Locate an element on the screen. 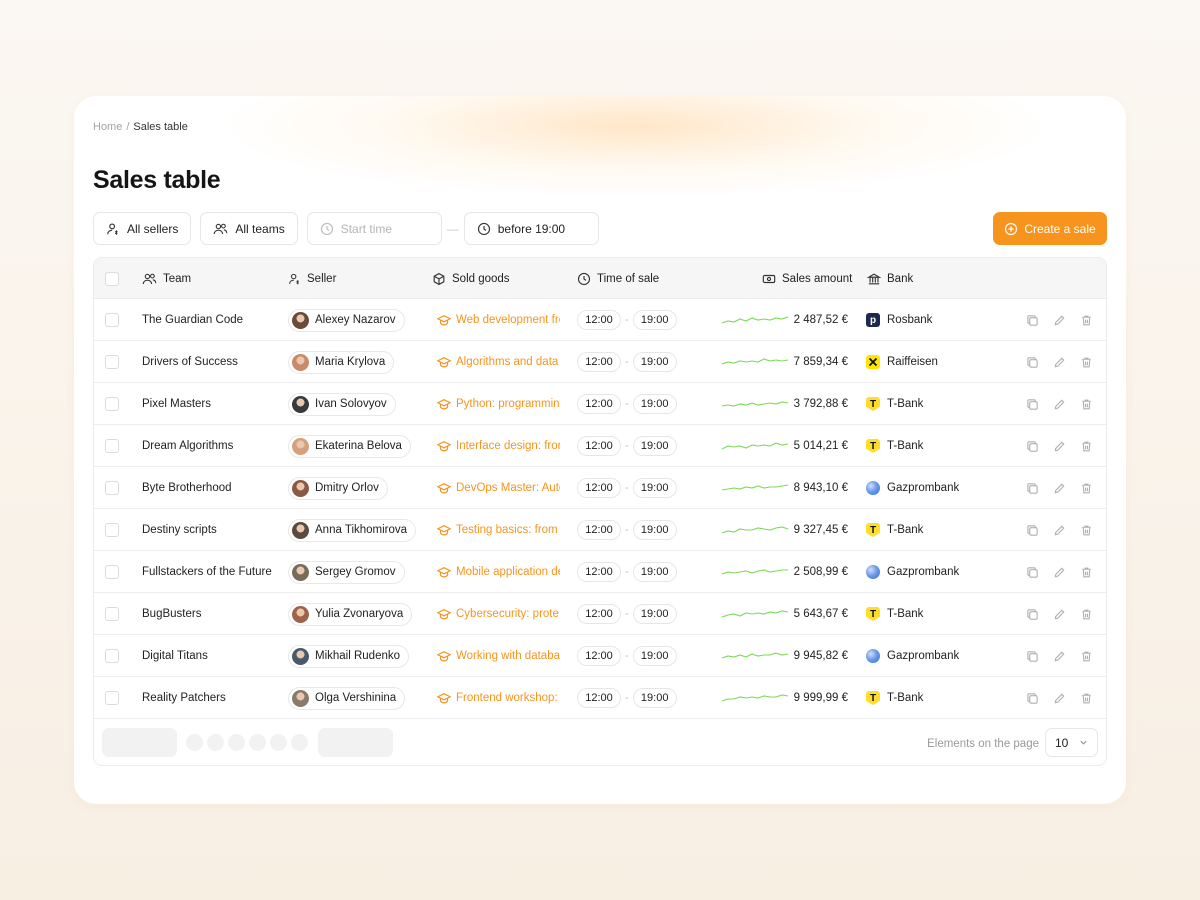  goods-cell: Cybersecurity: prote is located at coordinates (498, 614).